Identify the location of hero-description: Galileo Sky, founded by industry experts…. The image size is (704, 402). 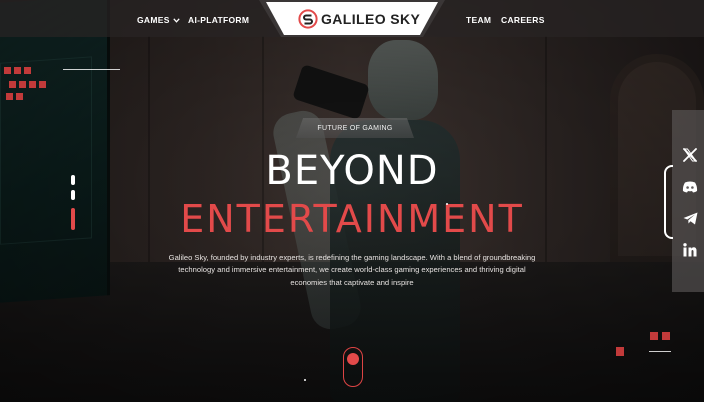
(352, 270).